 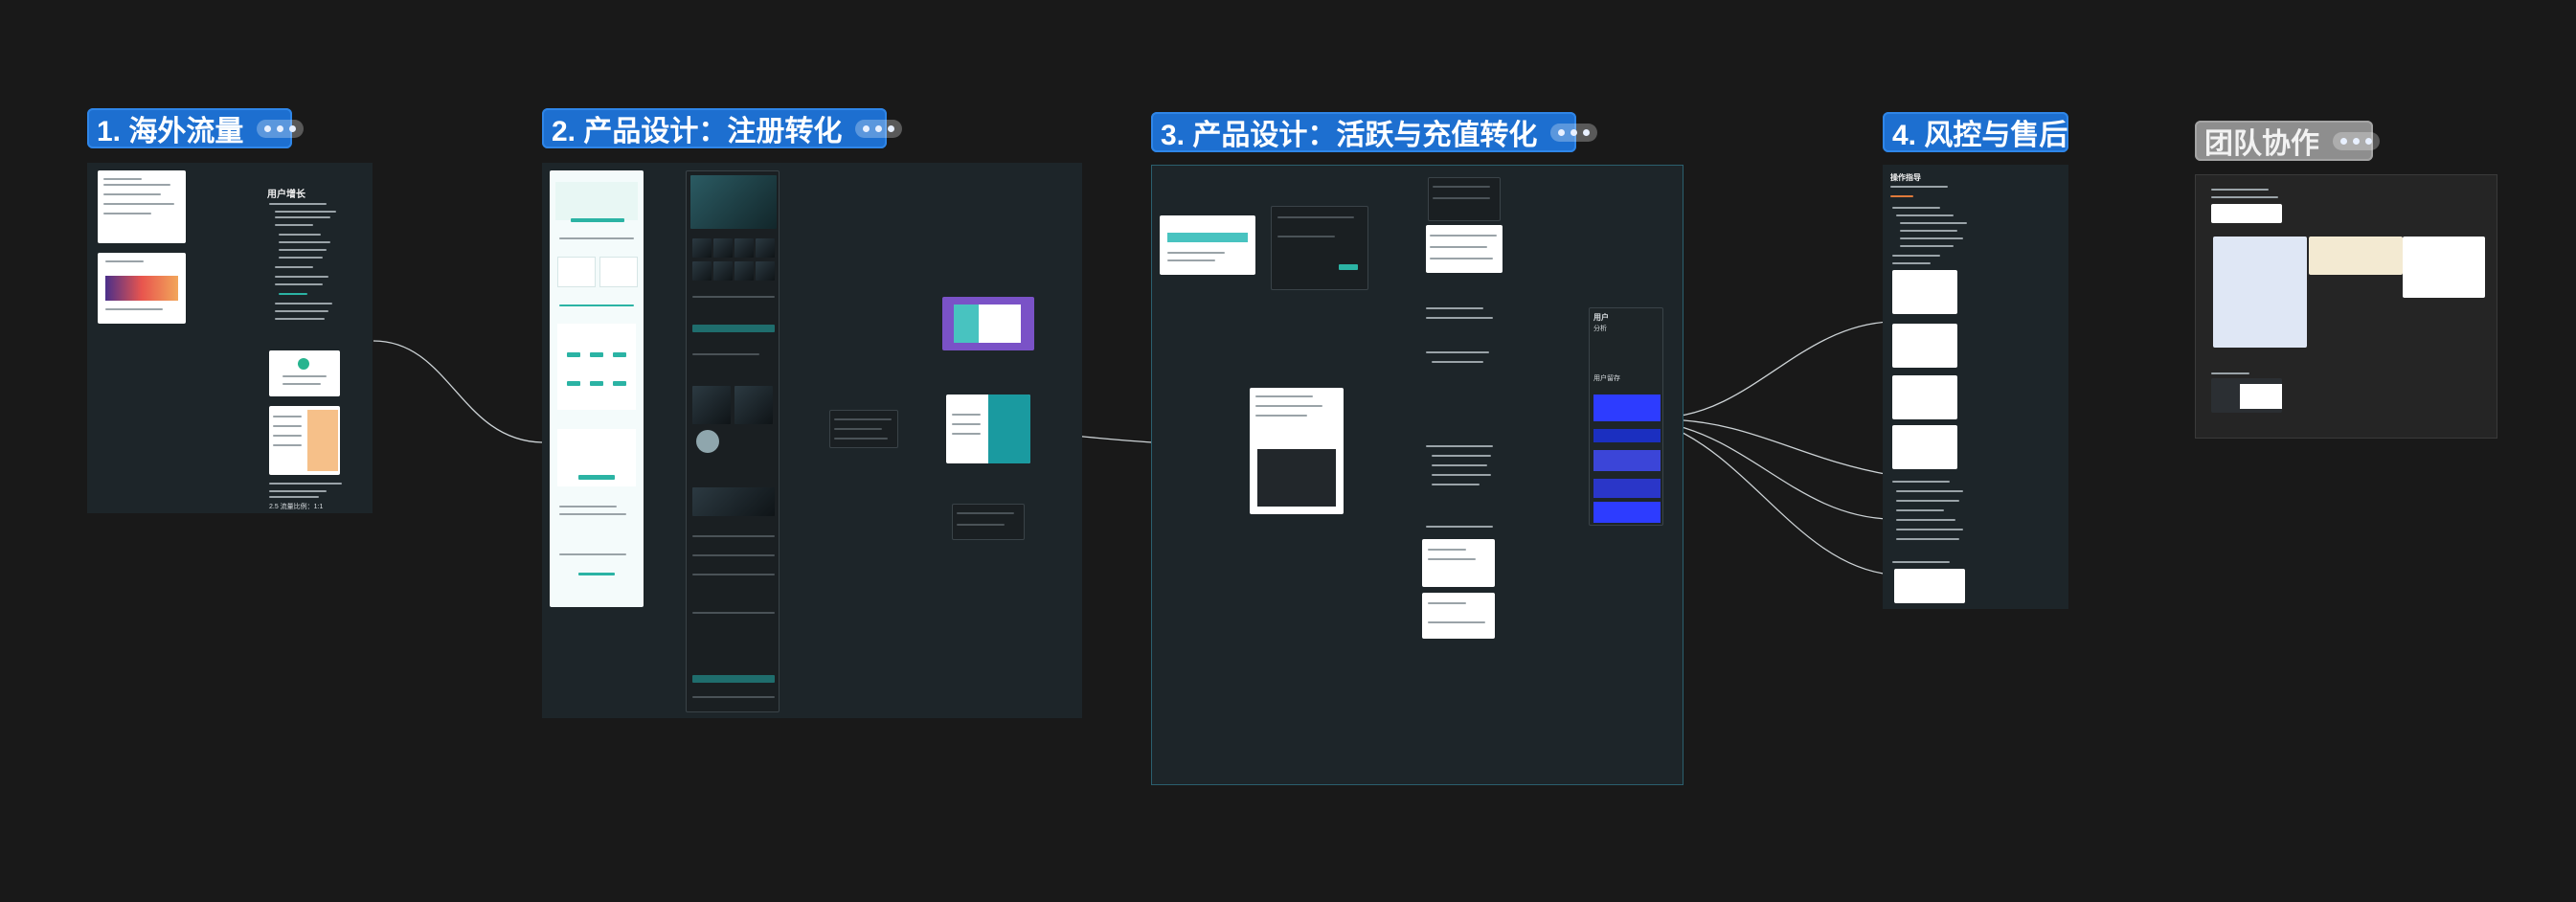 What do you see at coordinates (1600, 329) in the screenshot?
I see `panel-subtitle: 分析` at bounding box center [1600, 329].